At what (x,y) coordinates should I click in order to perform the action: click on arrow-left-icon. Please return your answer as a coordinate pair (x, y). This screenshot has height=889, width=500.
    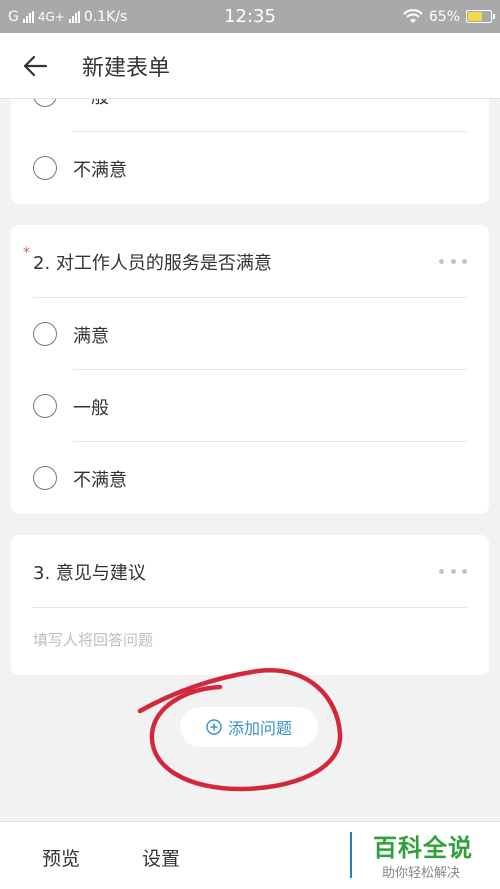
    Looking at the image, I should click on (35, 65).